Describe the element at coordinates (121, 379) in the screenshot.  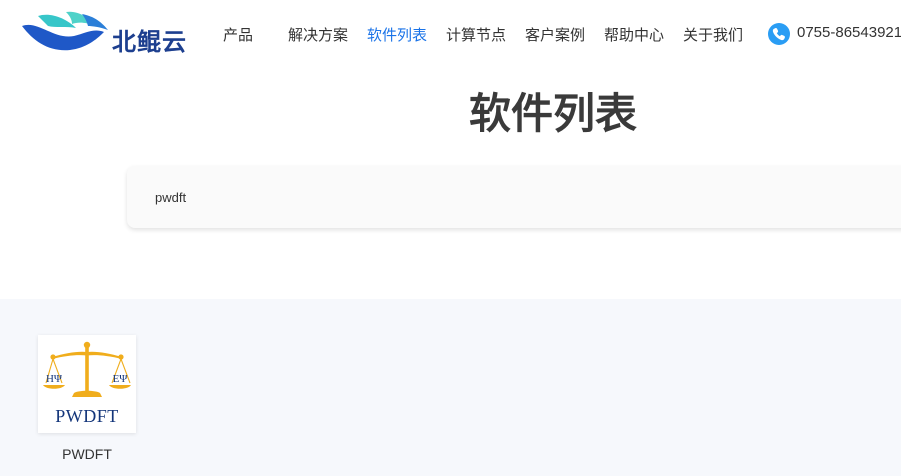
I see `right-pan-symbol: EΨ` at that location.